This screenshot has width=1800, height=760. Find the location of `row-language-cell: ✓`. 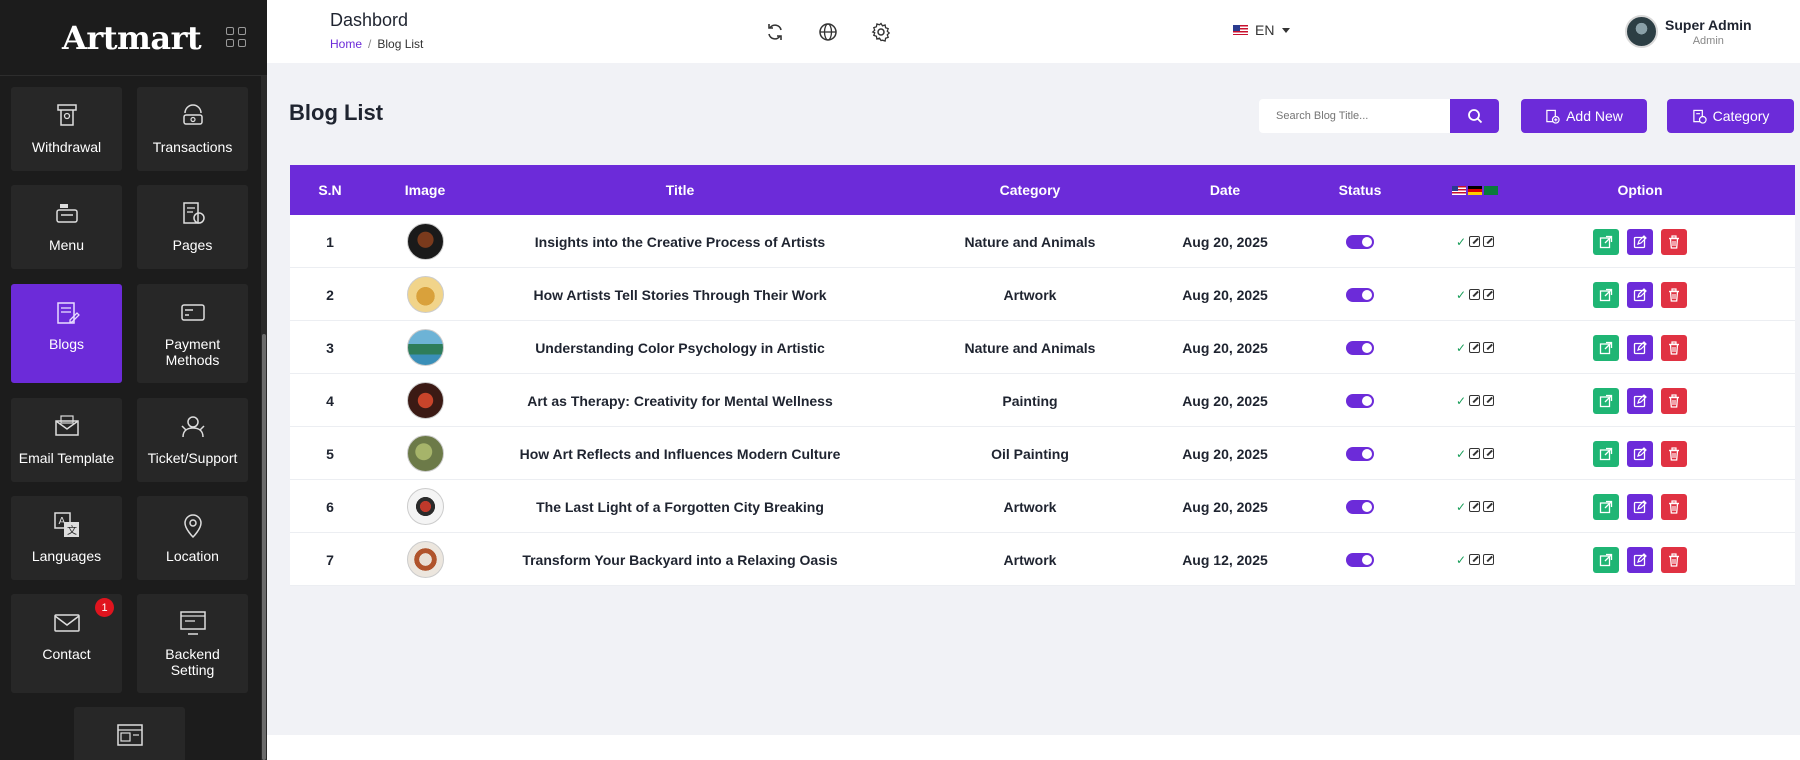

row-language-cell: ✓ is located at coordinates (1475, 506).